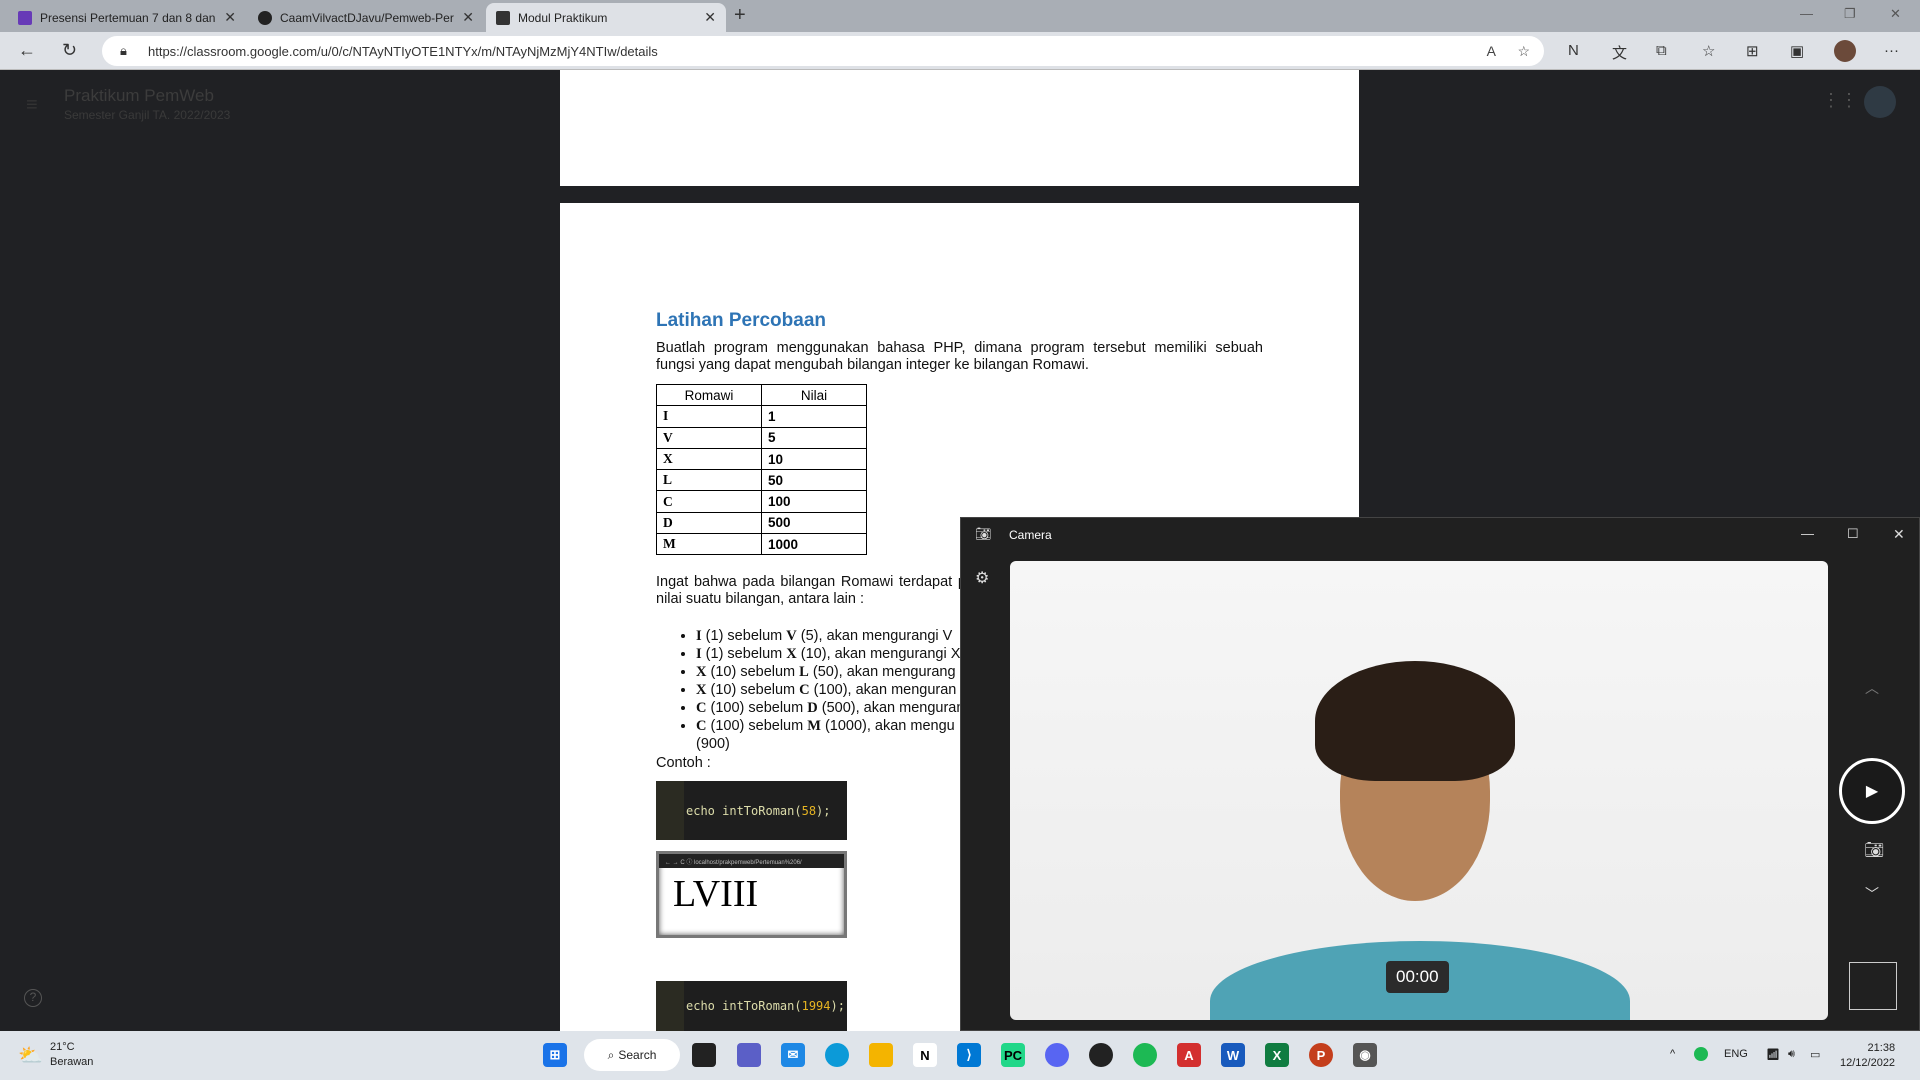  What do you see at coordinates (814, 523) in the screenshot?
I see `doc-table_rows-5-1: 500` at bounding box center [814, 523].